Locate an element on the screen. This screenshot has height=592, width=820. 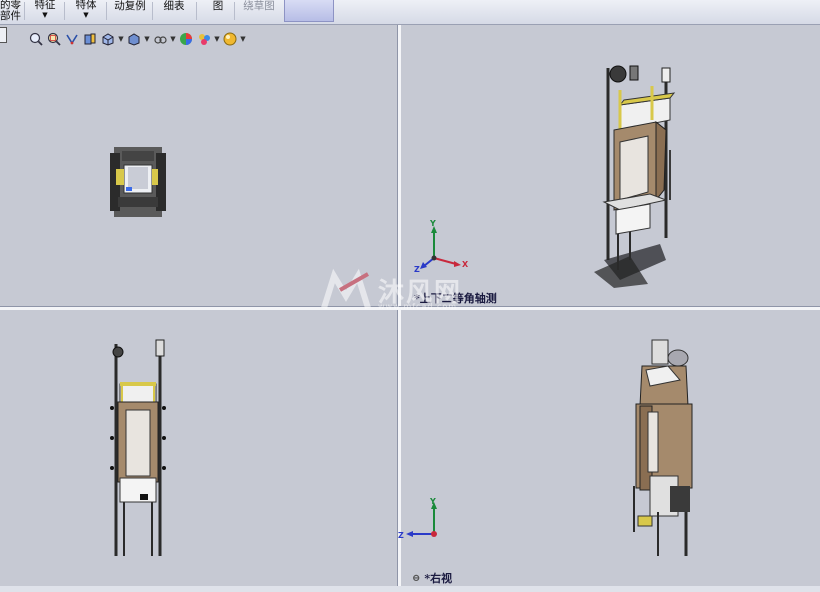
ribbon-button-bodies-label: 特体 is located at coordinates (86, 5).